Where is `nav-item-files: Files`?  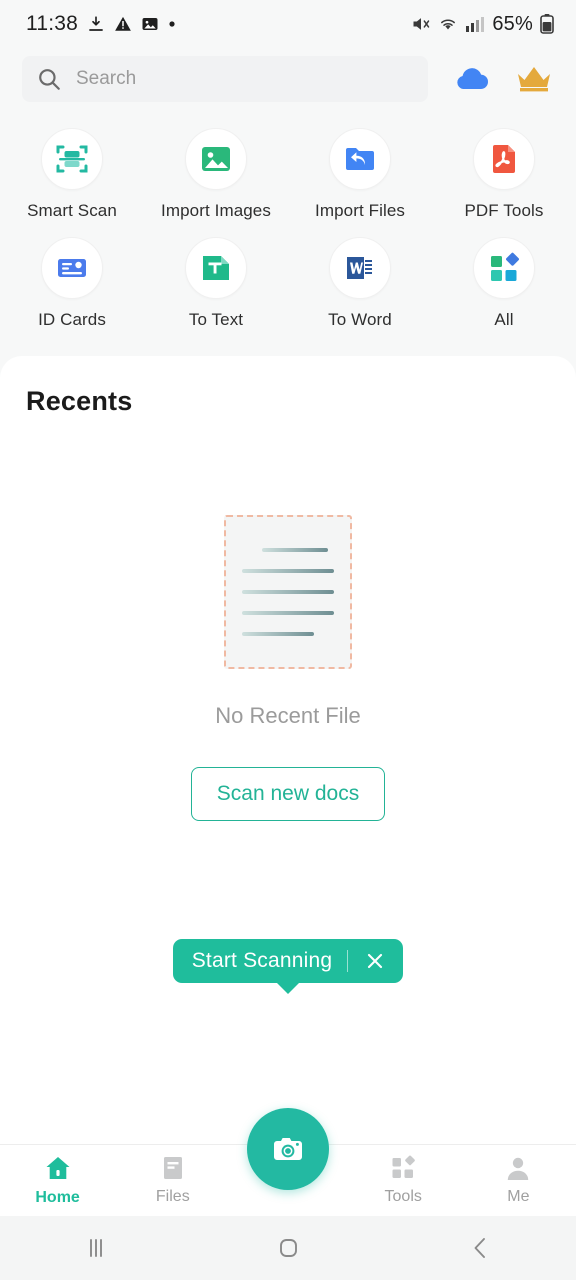 nav-item-files: Files is located at coordinates (172, 1180).